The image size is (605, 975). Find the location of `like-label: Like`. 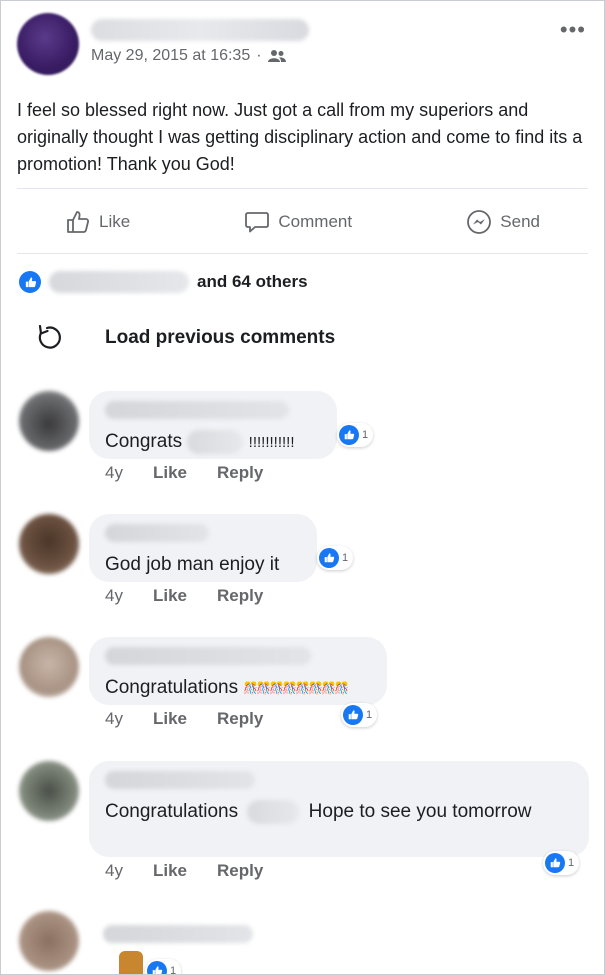

like-label: Like is located at coordinates (115, 221).